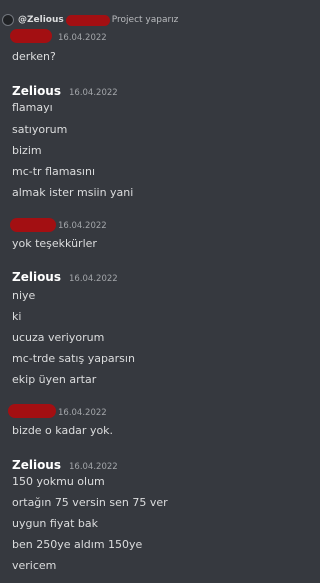  I want to click on reply-preview: Project yaparız, so click(145, 20).